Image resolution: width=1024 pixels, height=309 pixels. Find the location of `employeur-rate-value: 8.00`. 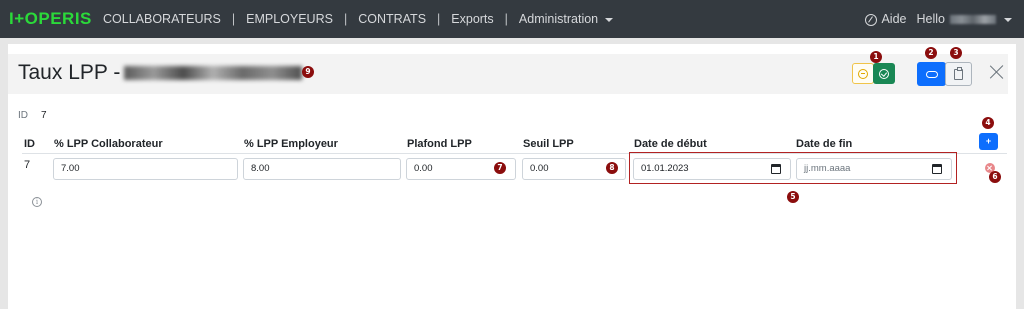

employeur-rate-value: 8.00 is located at coordinates (260, 168).